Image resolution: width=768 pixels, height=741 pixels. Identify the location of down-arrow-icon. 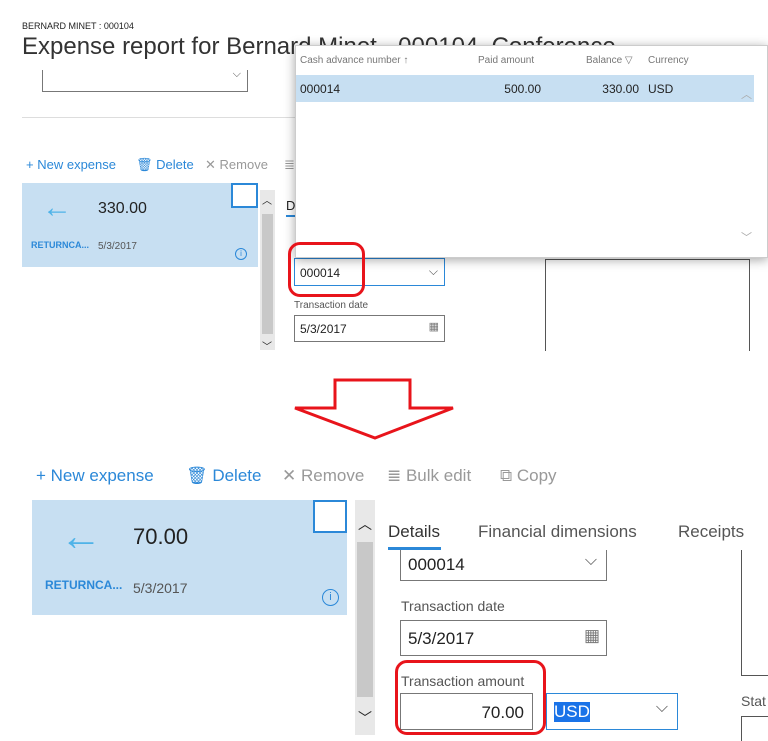
(374, 409).